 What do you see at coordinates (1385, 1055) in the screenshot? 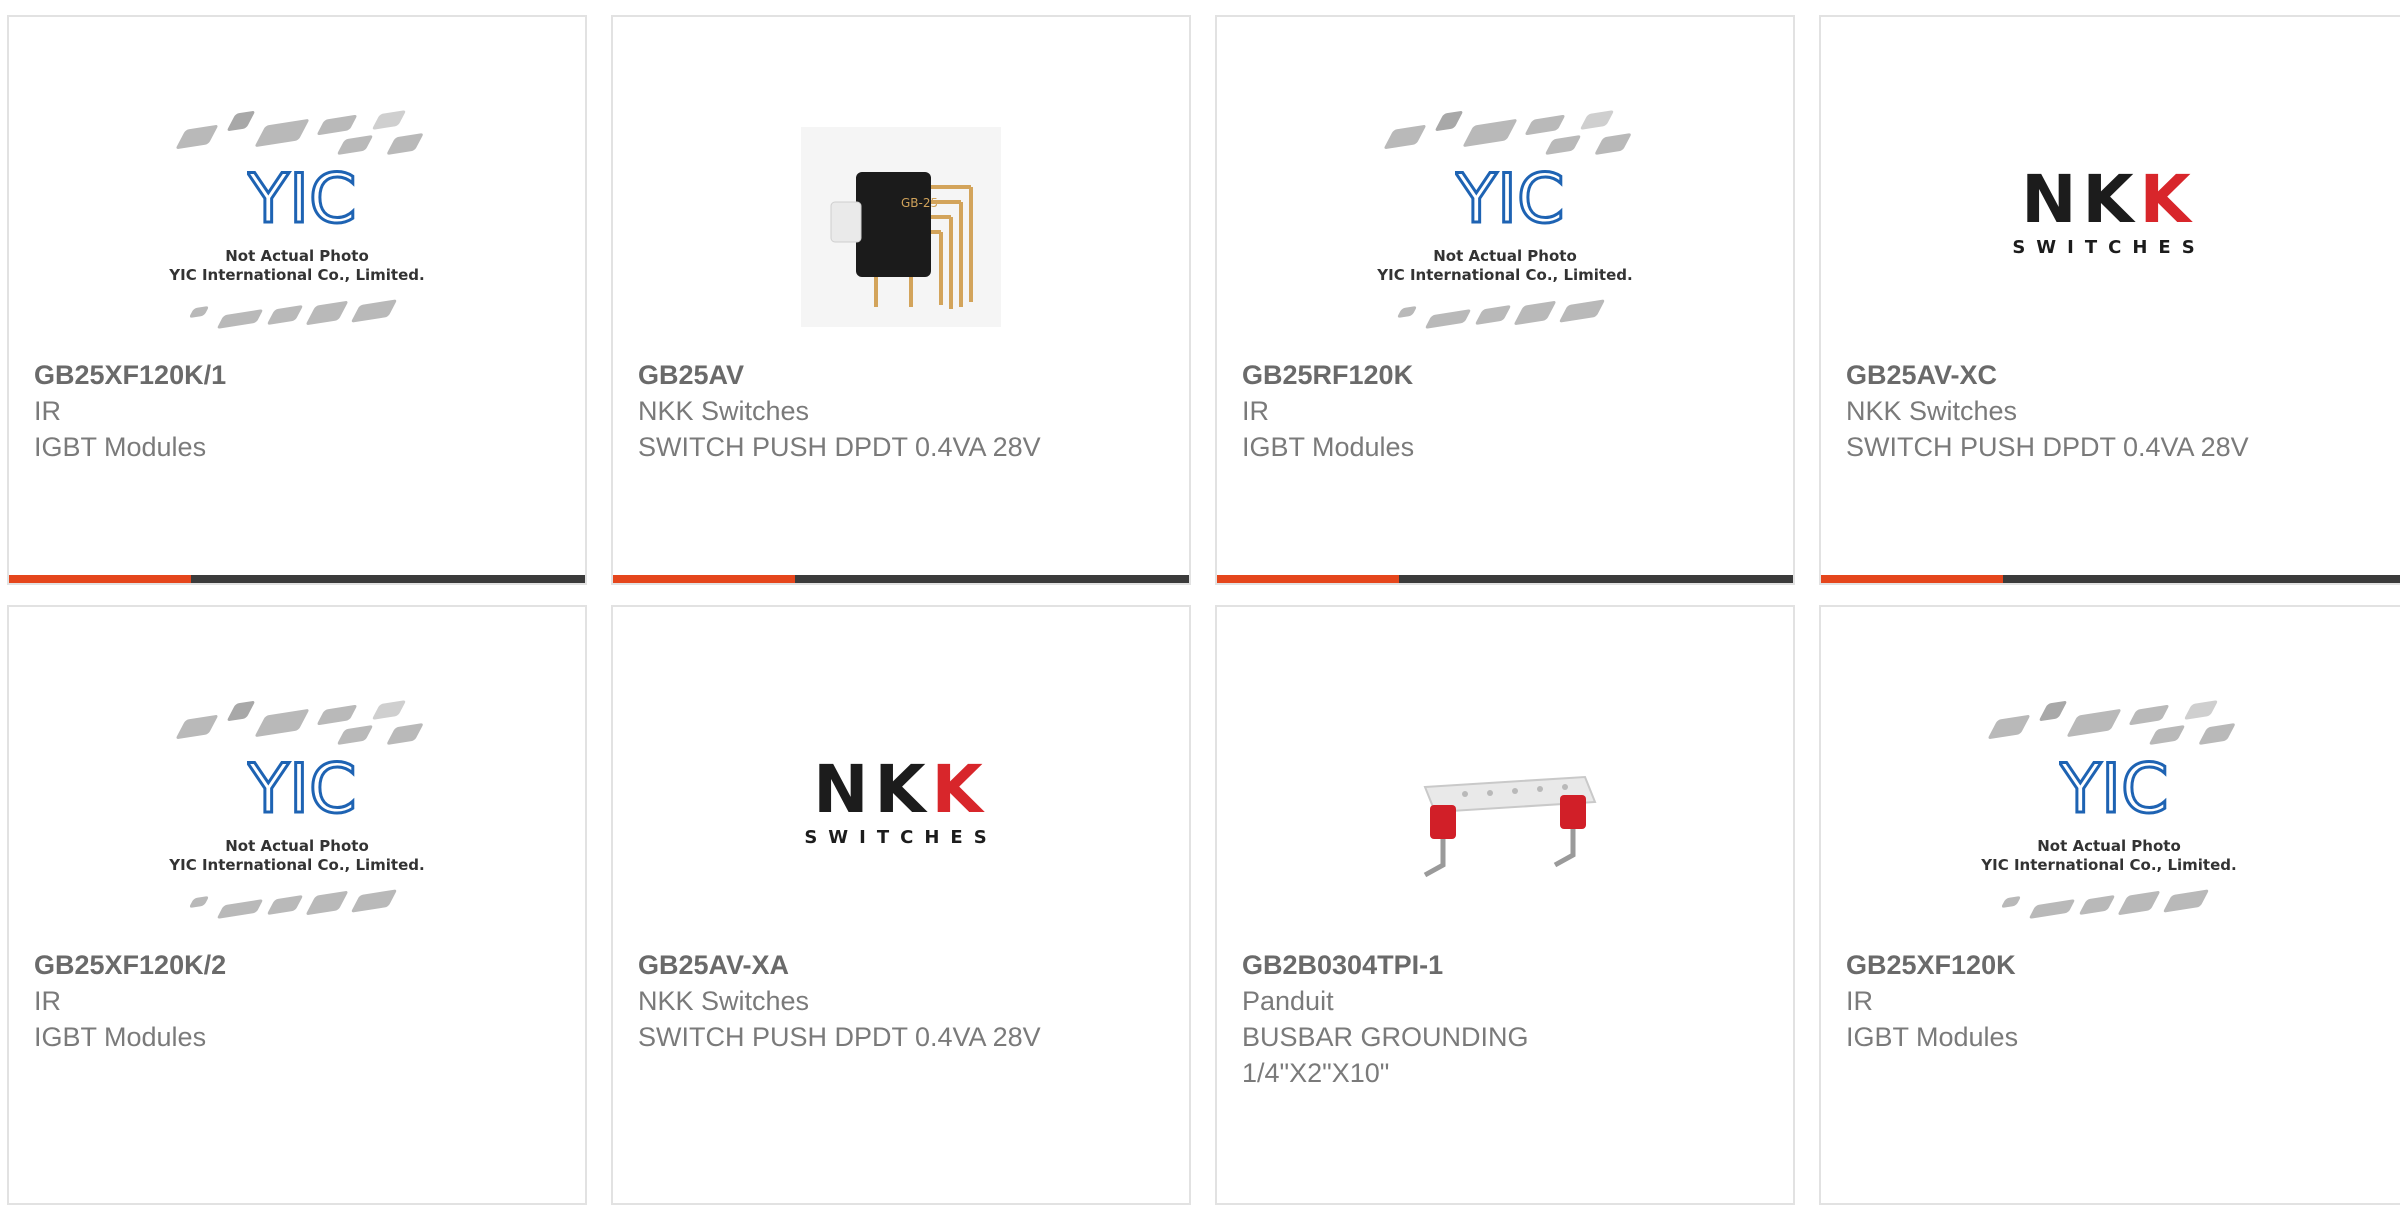
I see `description: BUSBAR GROUNDING 1/4"X2"X10"` at bounding box center [1385, 1055].